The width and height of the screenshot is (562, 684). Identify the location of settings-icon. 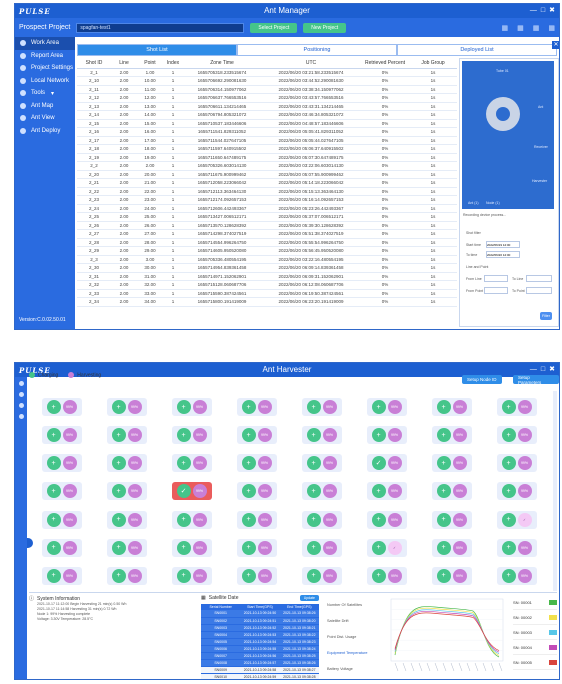
(21, 416).